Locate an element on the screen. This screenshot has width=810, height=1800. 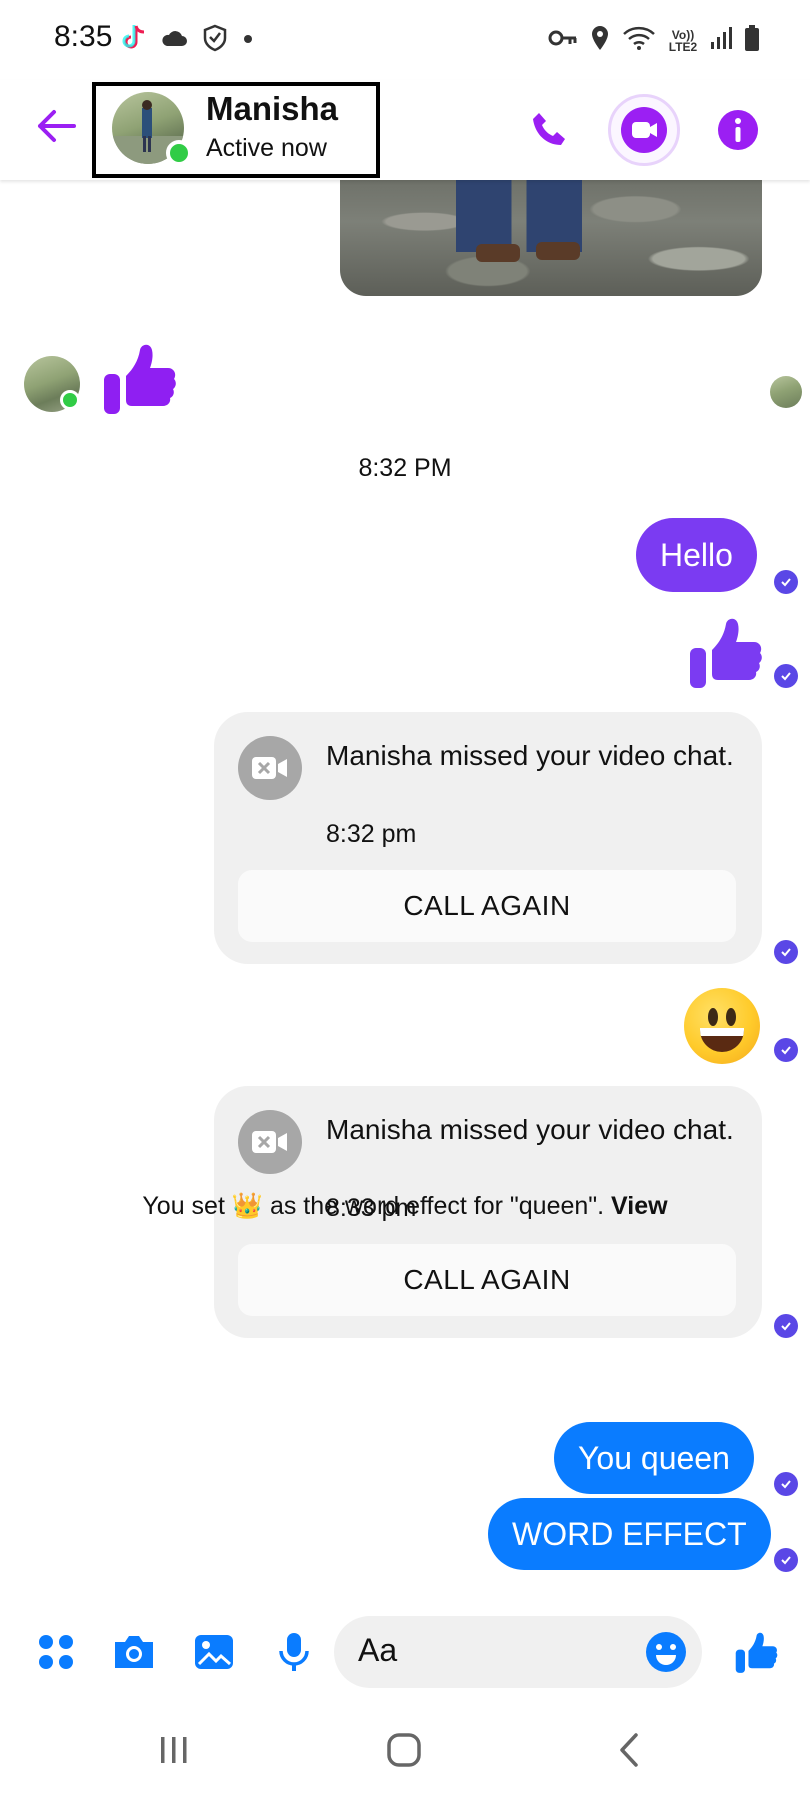
like-icon is located at coordinates (756, 1652).